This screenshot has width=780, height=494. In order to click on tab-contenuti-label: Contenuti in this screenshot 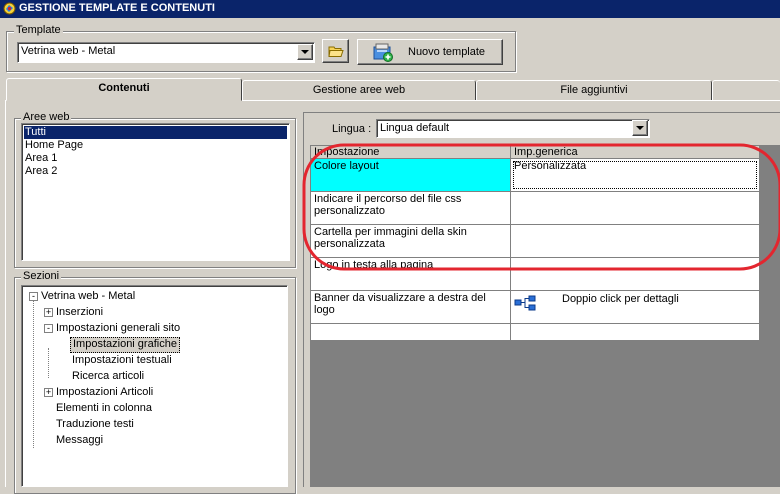, I will do `click(124, 88)`.